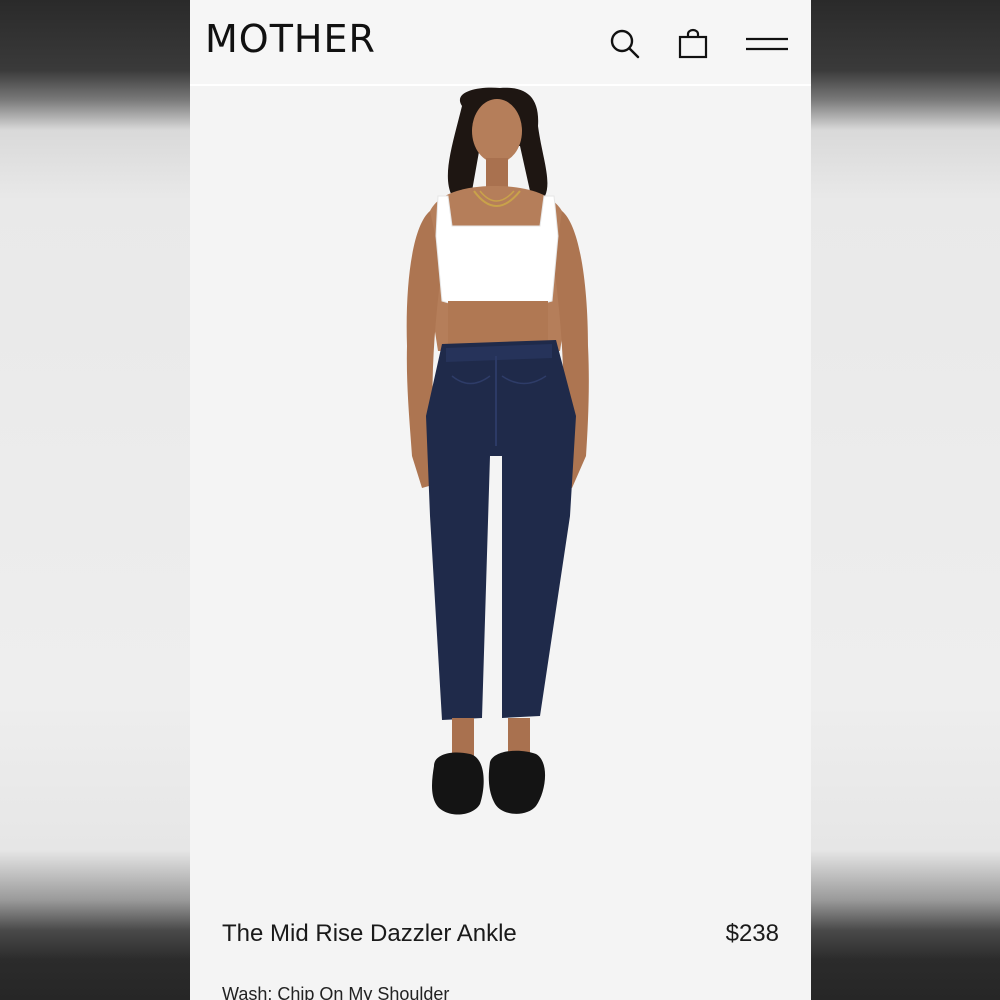 This screenshot has height=1000, width=1000. Describe the element at coordinates (336, 992) in the screenshot. I see `wash-label: Wash: Chip On My Shoulder` at that location.